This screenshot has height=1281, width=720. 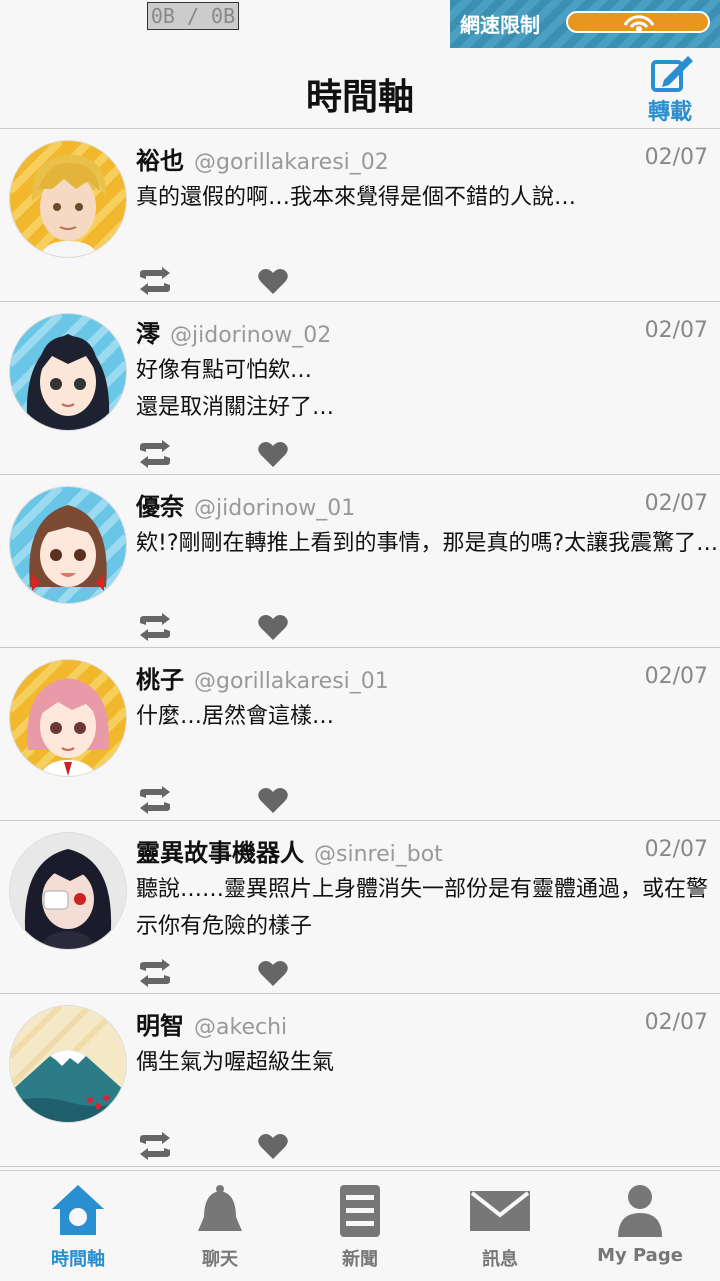 I want to click on author-name: 靈異故事機器人, so click(x=220, y=853).